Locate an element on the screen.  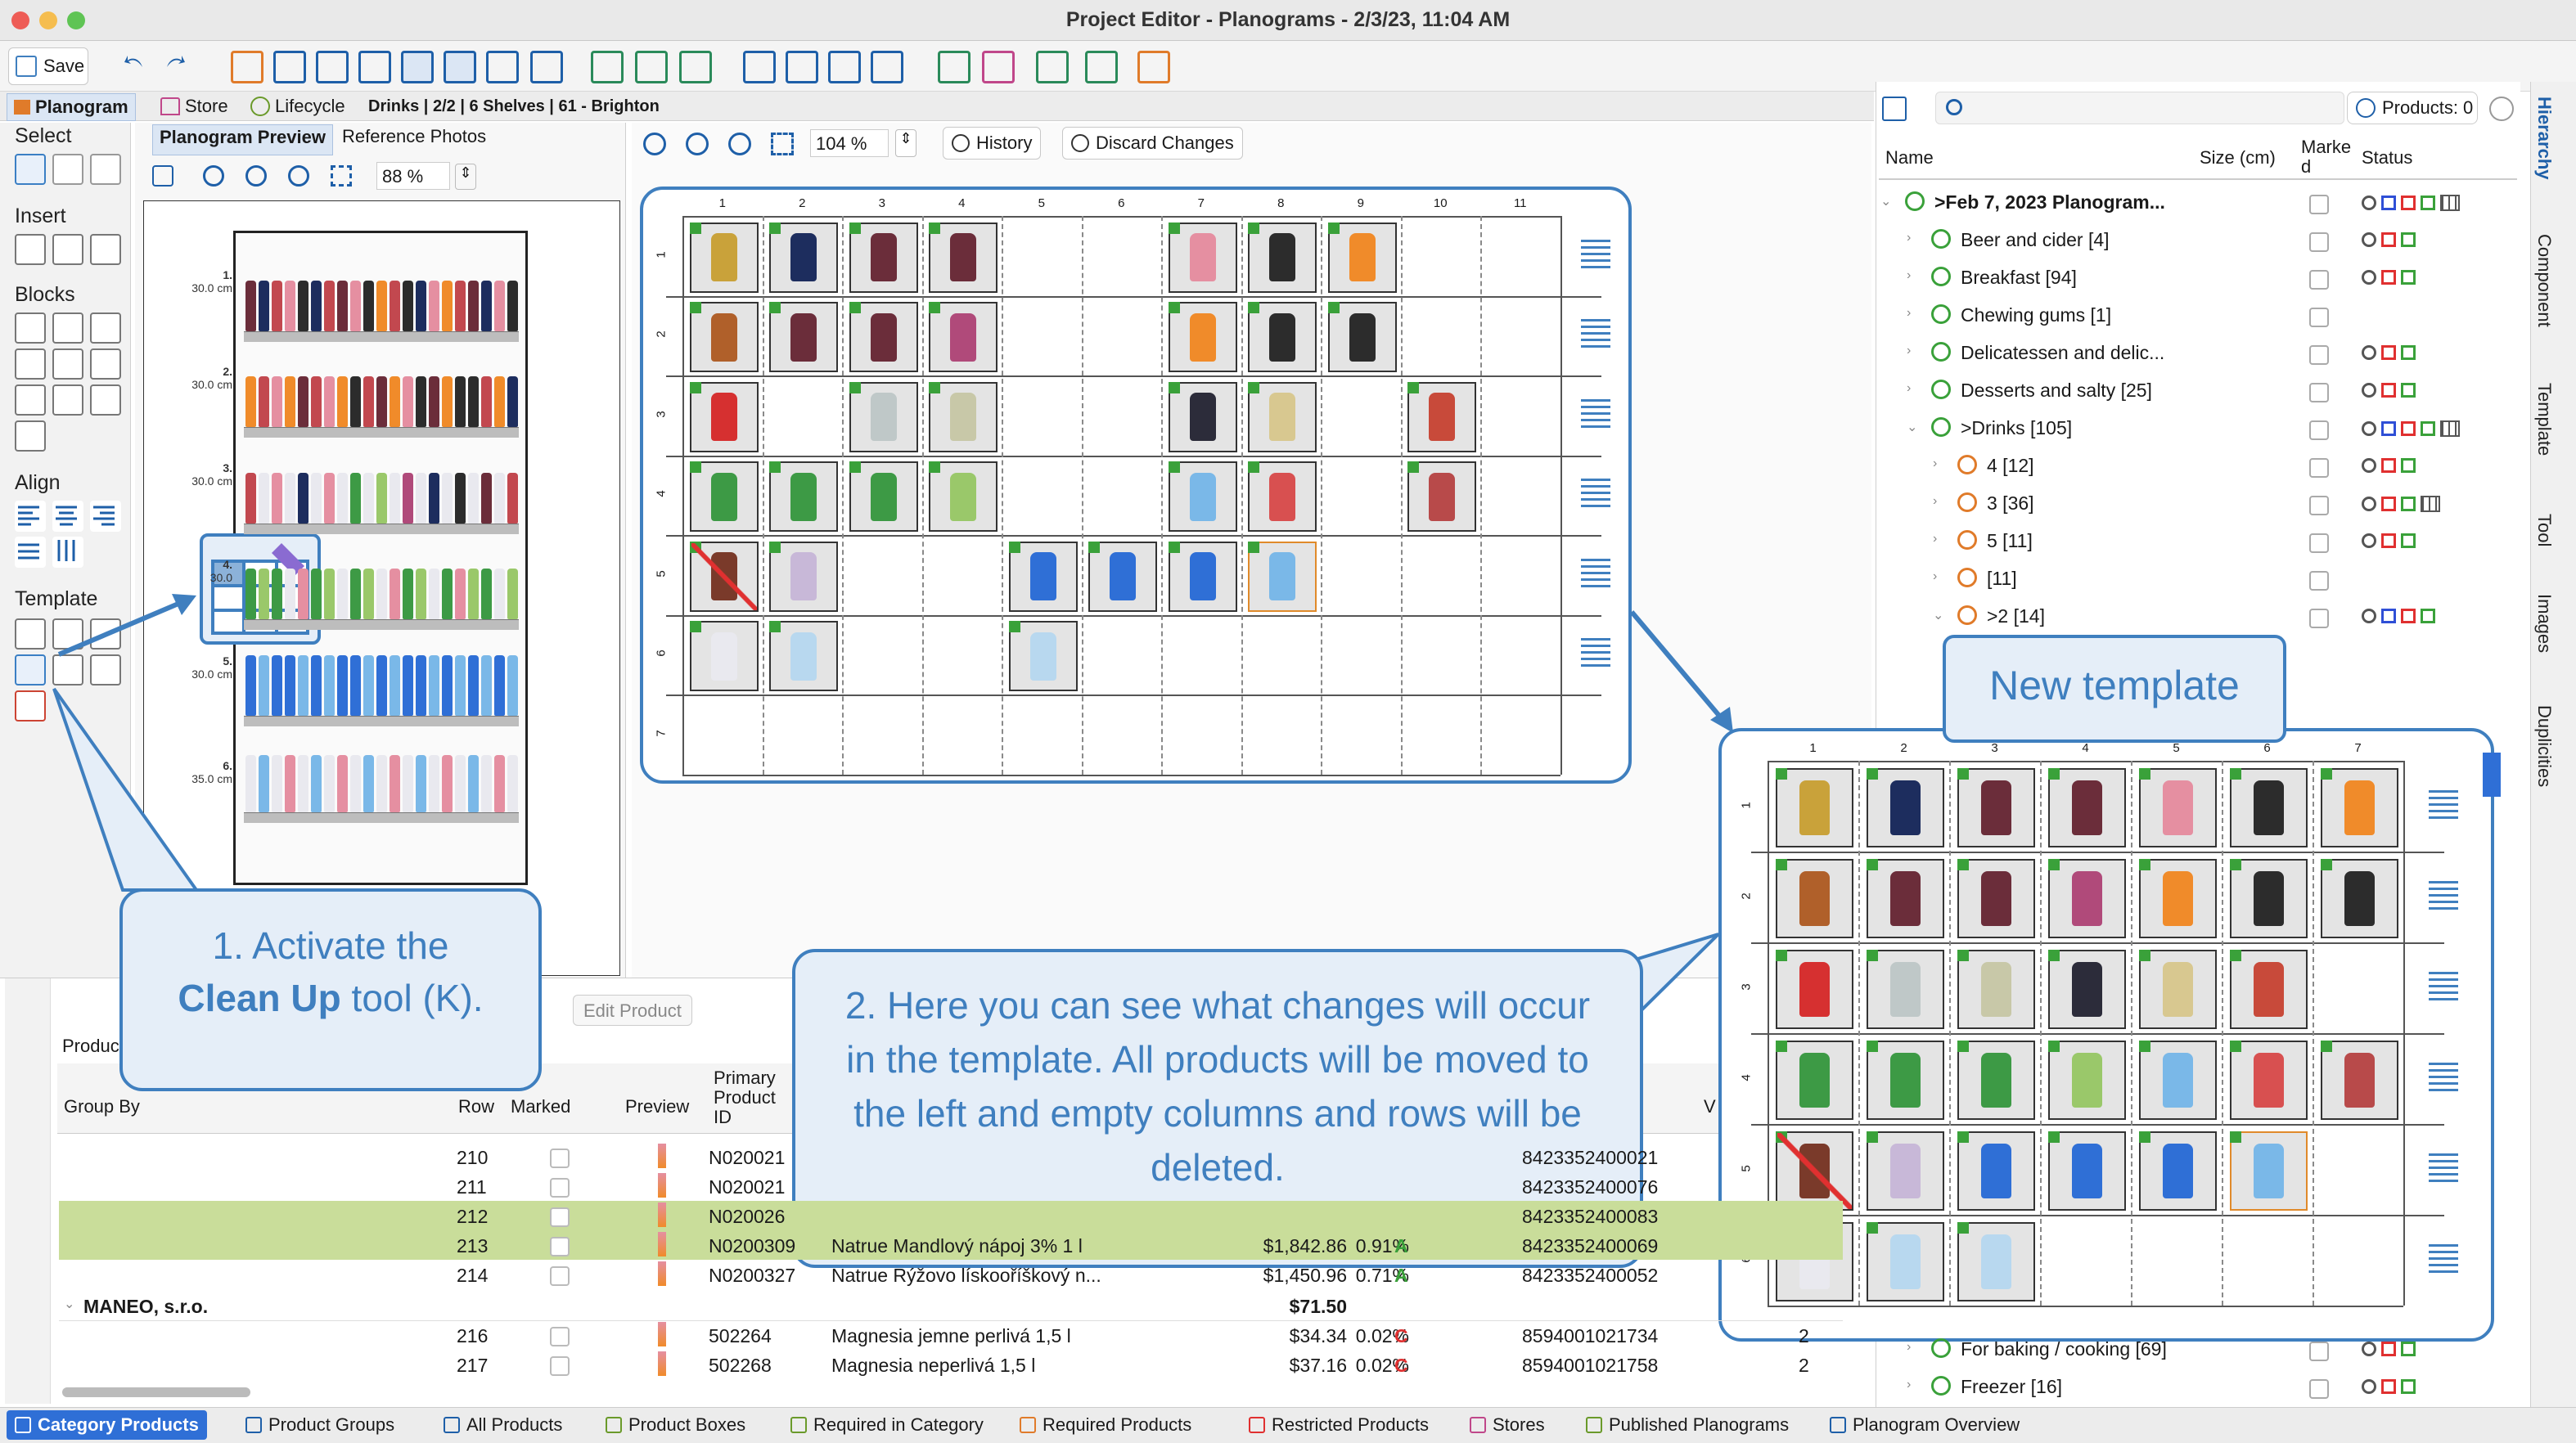
hierarchy-row: › Chewing gums [1] is located at coordinates (2197, 316).